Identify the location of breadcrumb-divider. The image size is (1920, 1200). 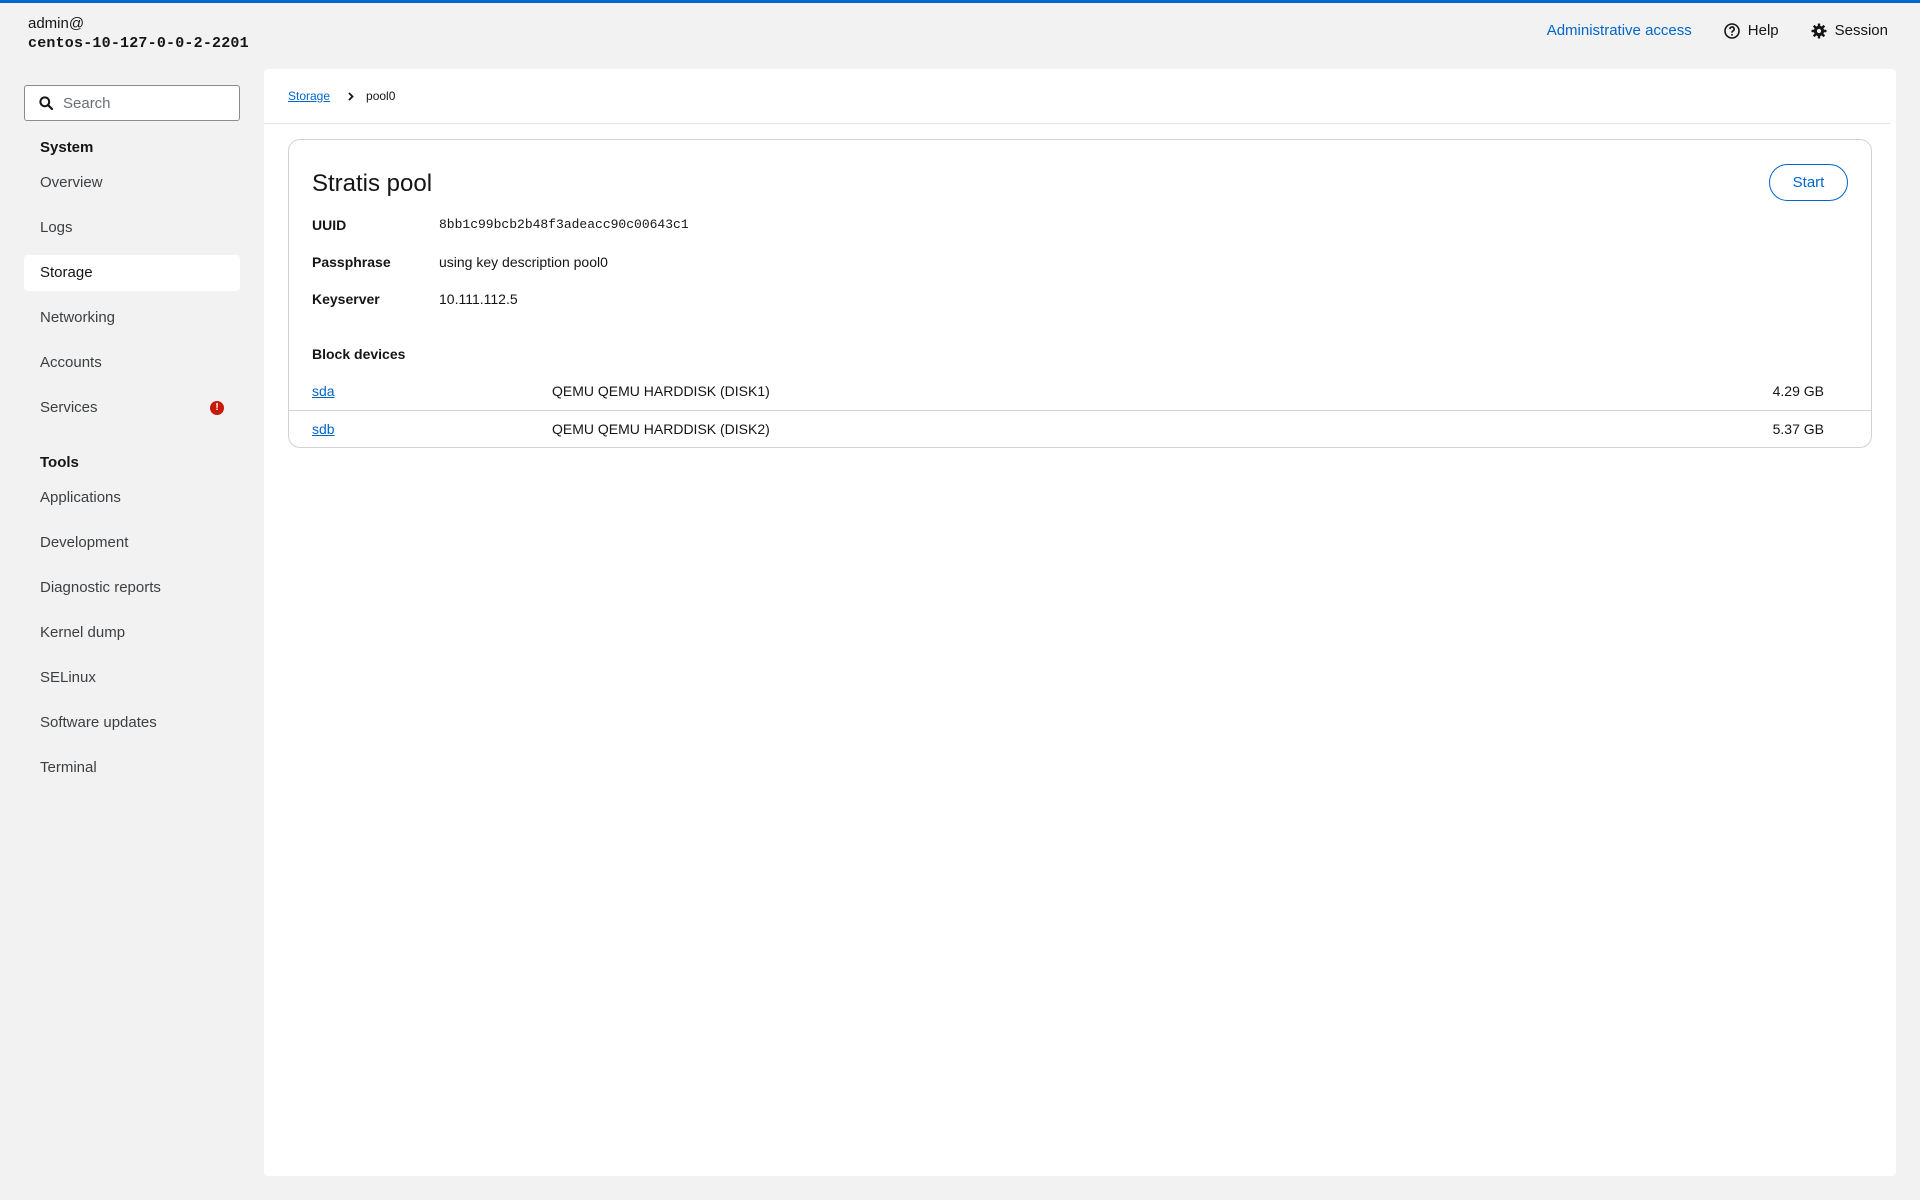
(1077, 123).